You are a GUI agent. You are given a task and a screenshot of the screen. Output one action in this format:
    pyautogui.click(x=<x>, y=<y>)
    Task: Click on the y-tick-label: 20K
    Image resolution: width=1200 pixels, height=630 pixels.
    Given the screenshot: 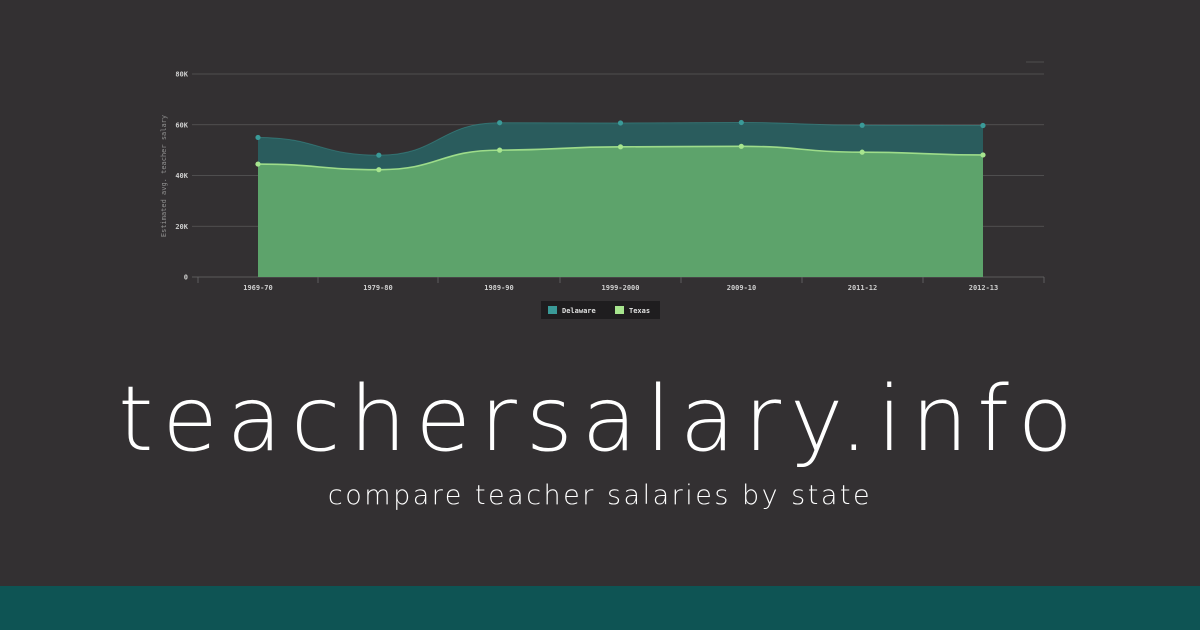 What is the action you would take?
    pyautogui.click(x=181, y=227)
    